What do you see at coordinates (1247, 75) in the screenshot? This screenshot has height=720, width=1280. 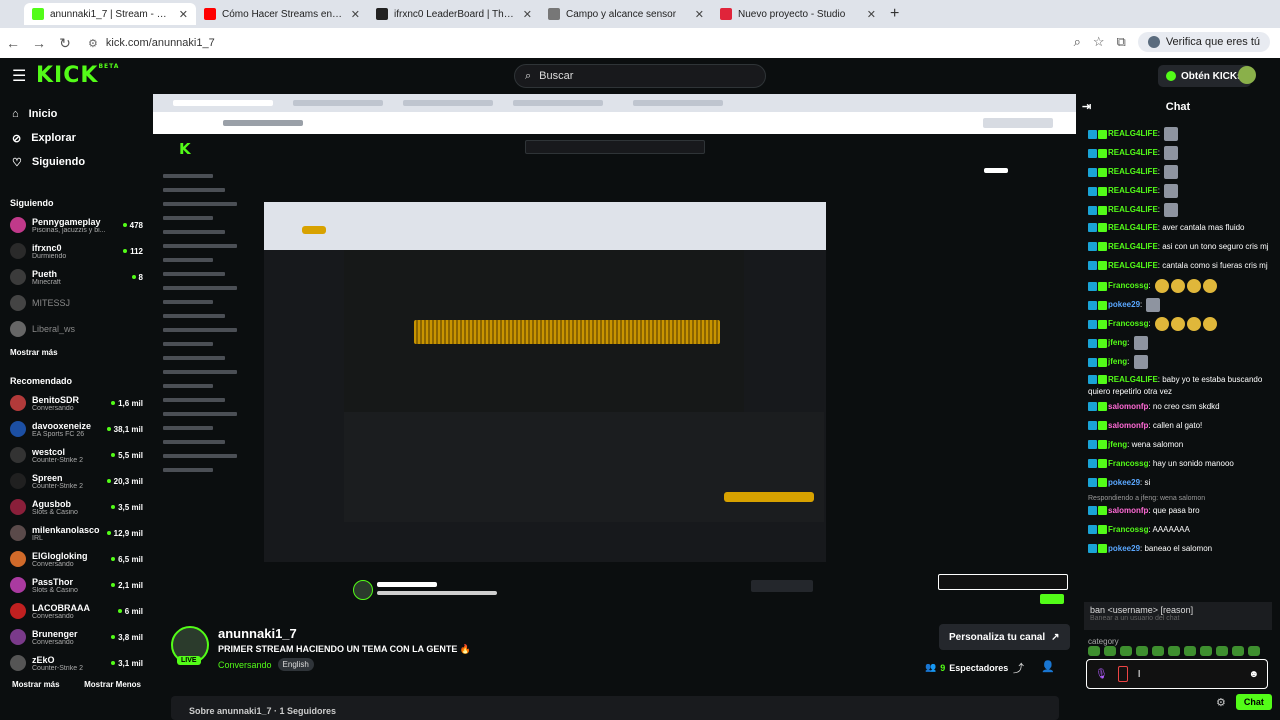 I see `user-avatar` at bounding box center [1247, 75].